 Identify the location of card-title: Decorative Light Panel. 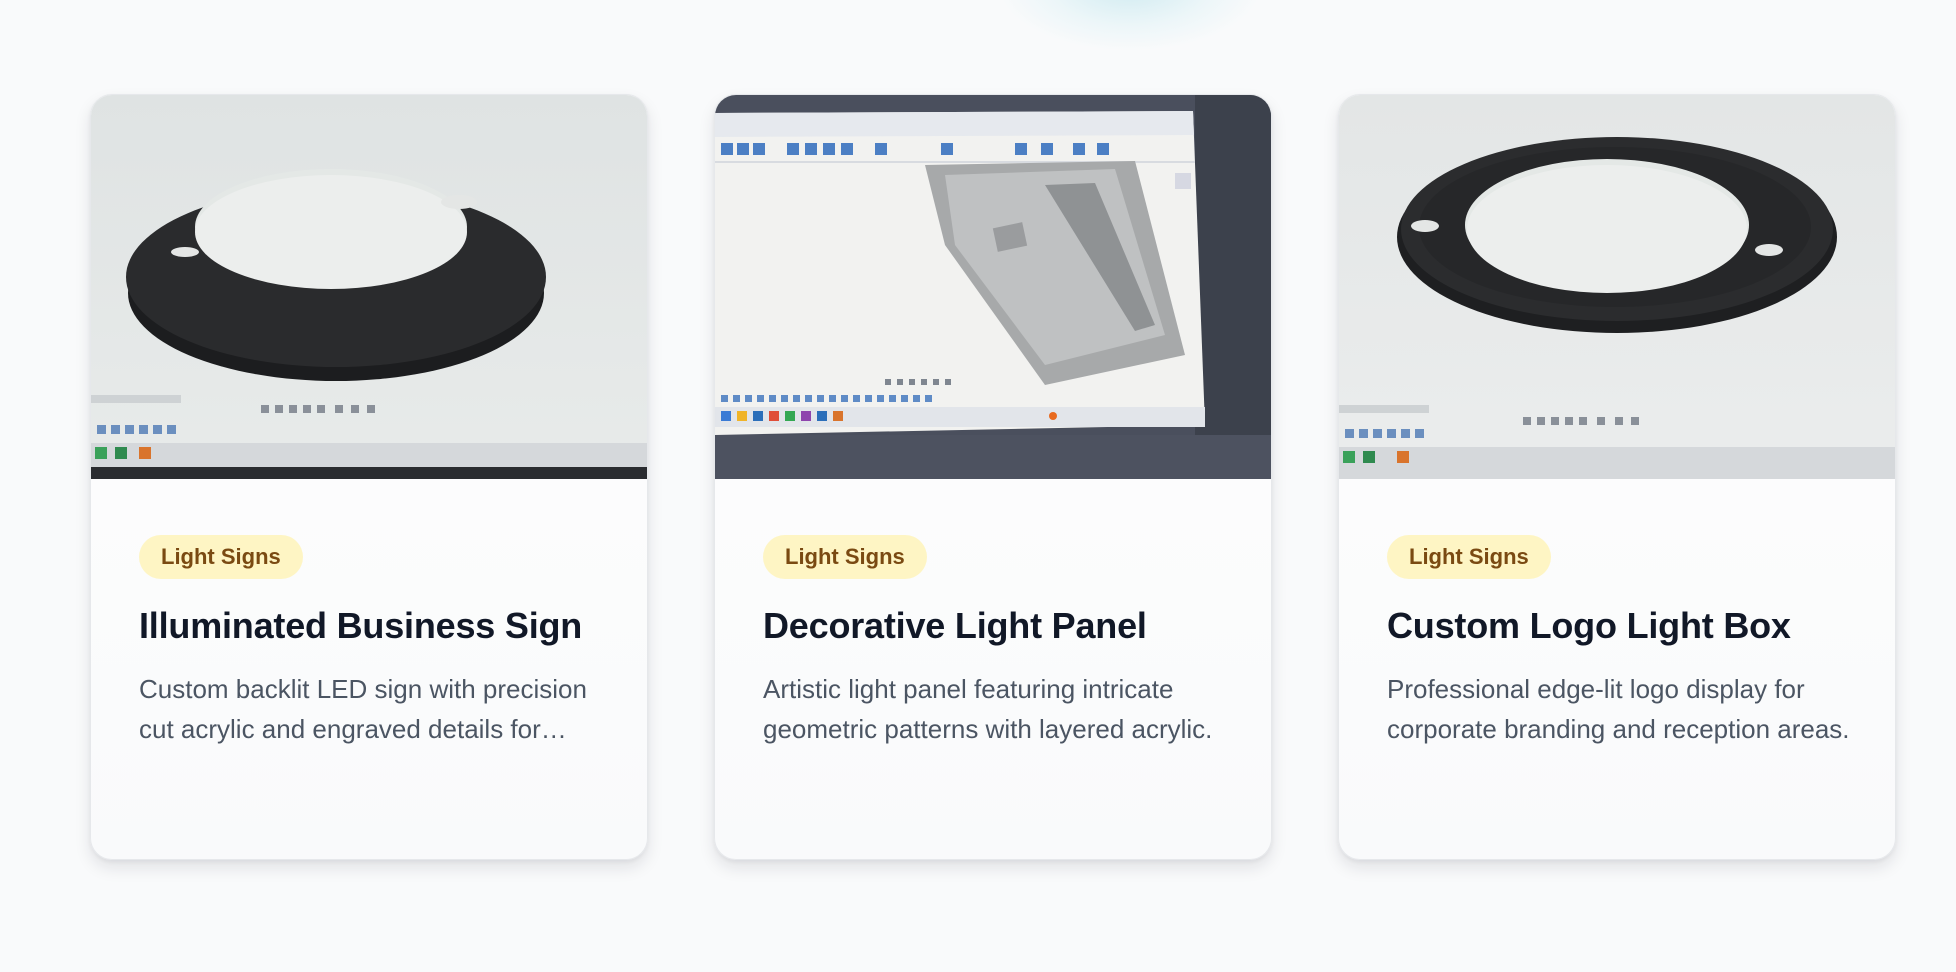
(997, 626).